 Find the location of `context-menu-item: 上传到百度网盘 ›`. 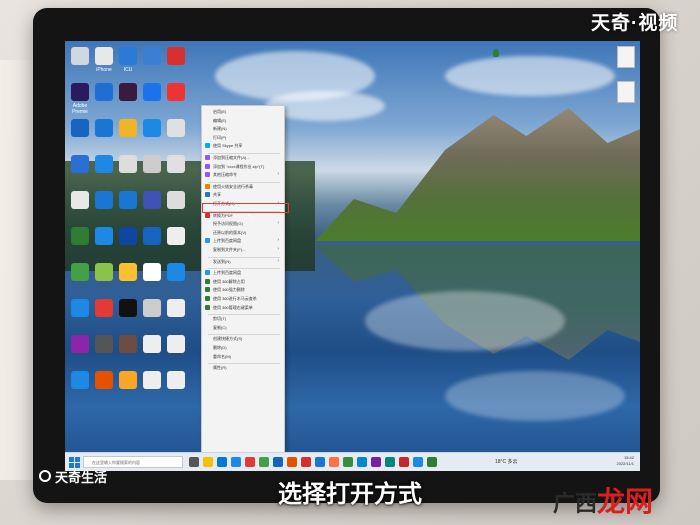

context-menu-item: 上传到百度网盘 › is located at coordinates (242, 240).